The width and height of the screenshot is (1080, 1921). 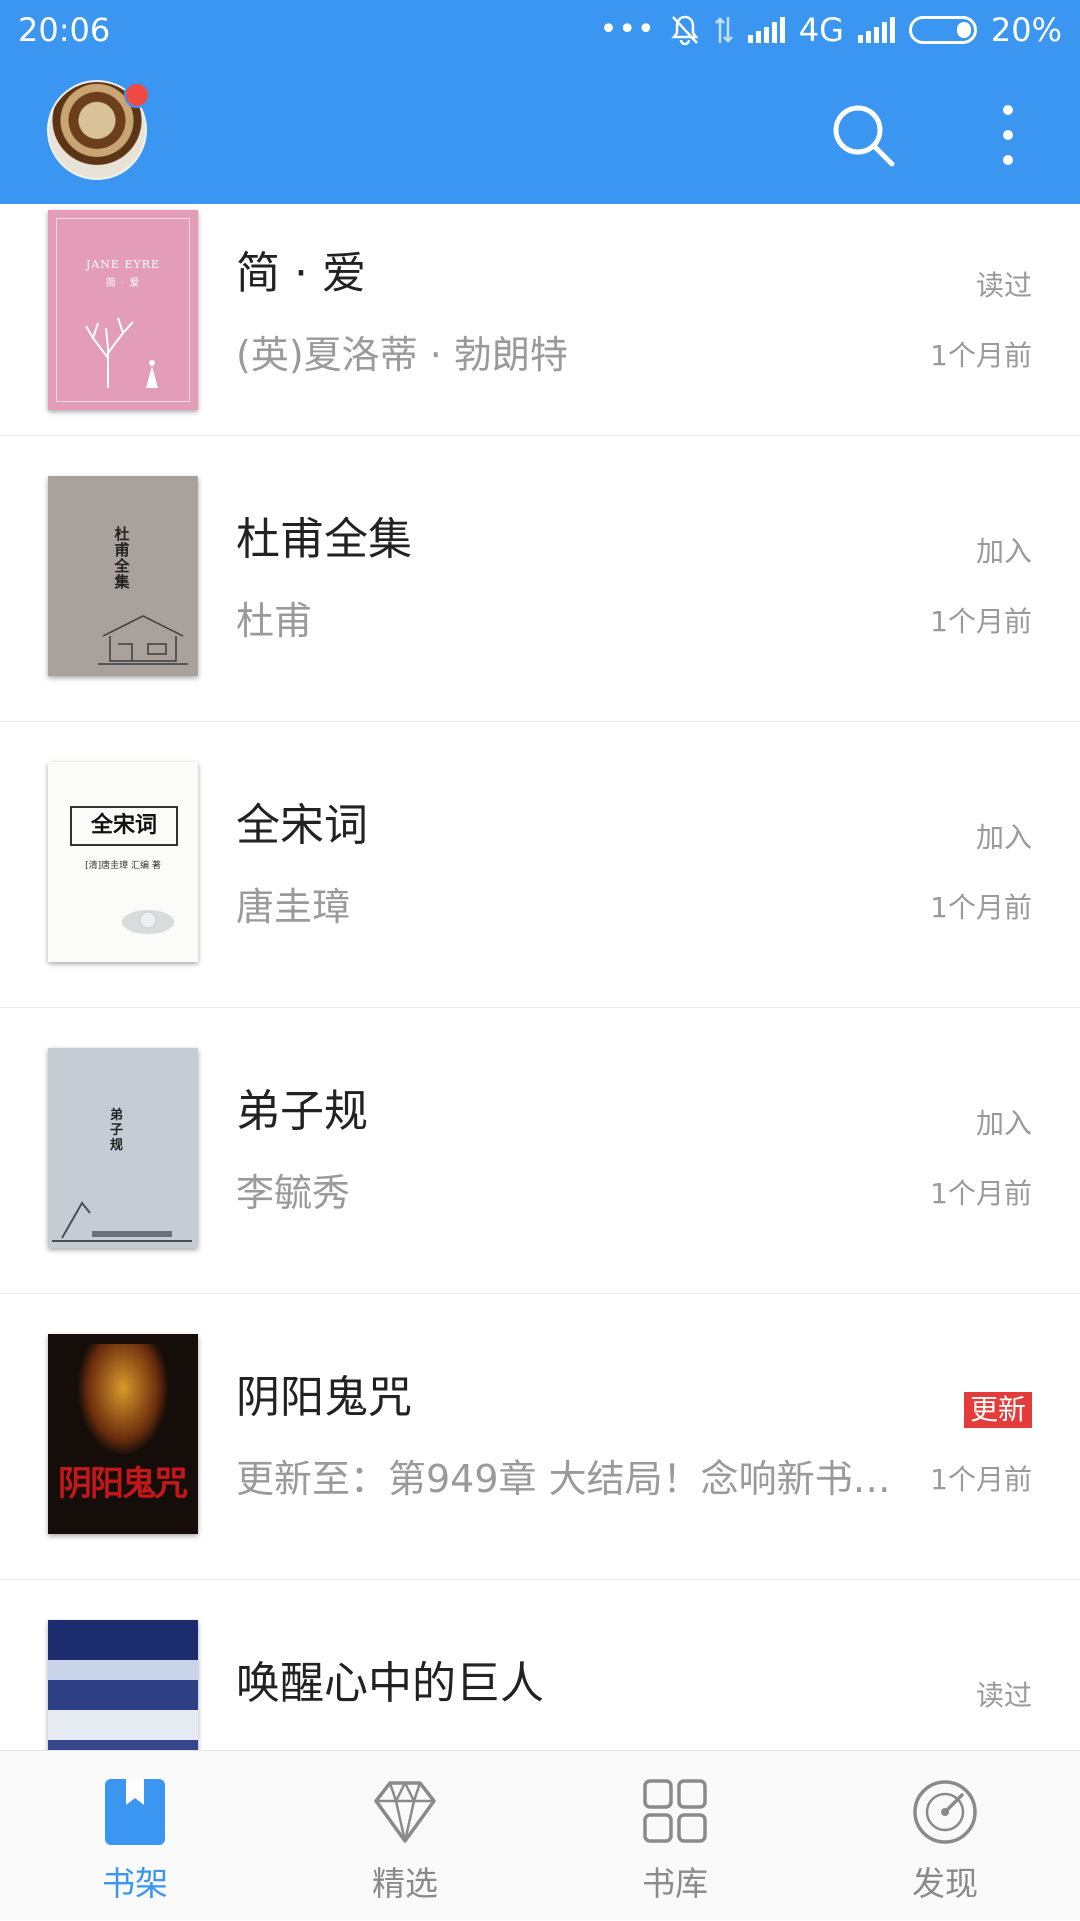 I want to click on tab-featured: 精选, so click(x=405, y=1836).